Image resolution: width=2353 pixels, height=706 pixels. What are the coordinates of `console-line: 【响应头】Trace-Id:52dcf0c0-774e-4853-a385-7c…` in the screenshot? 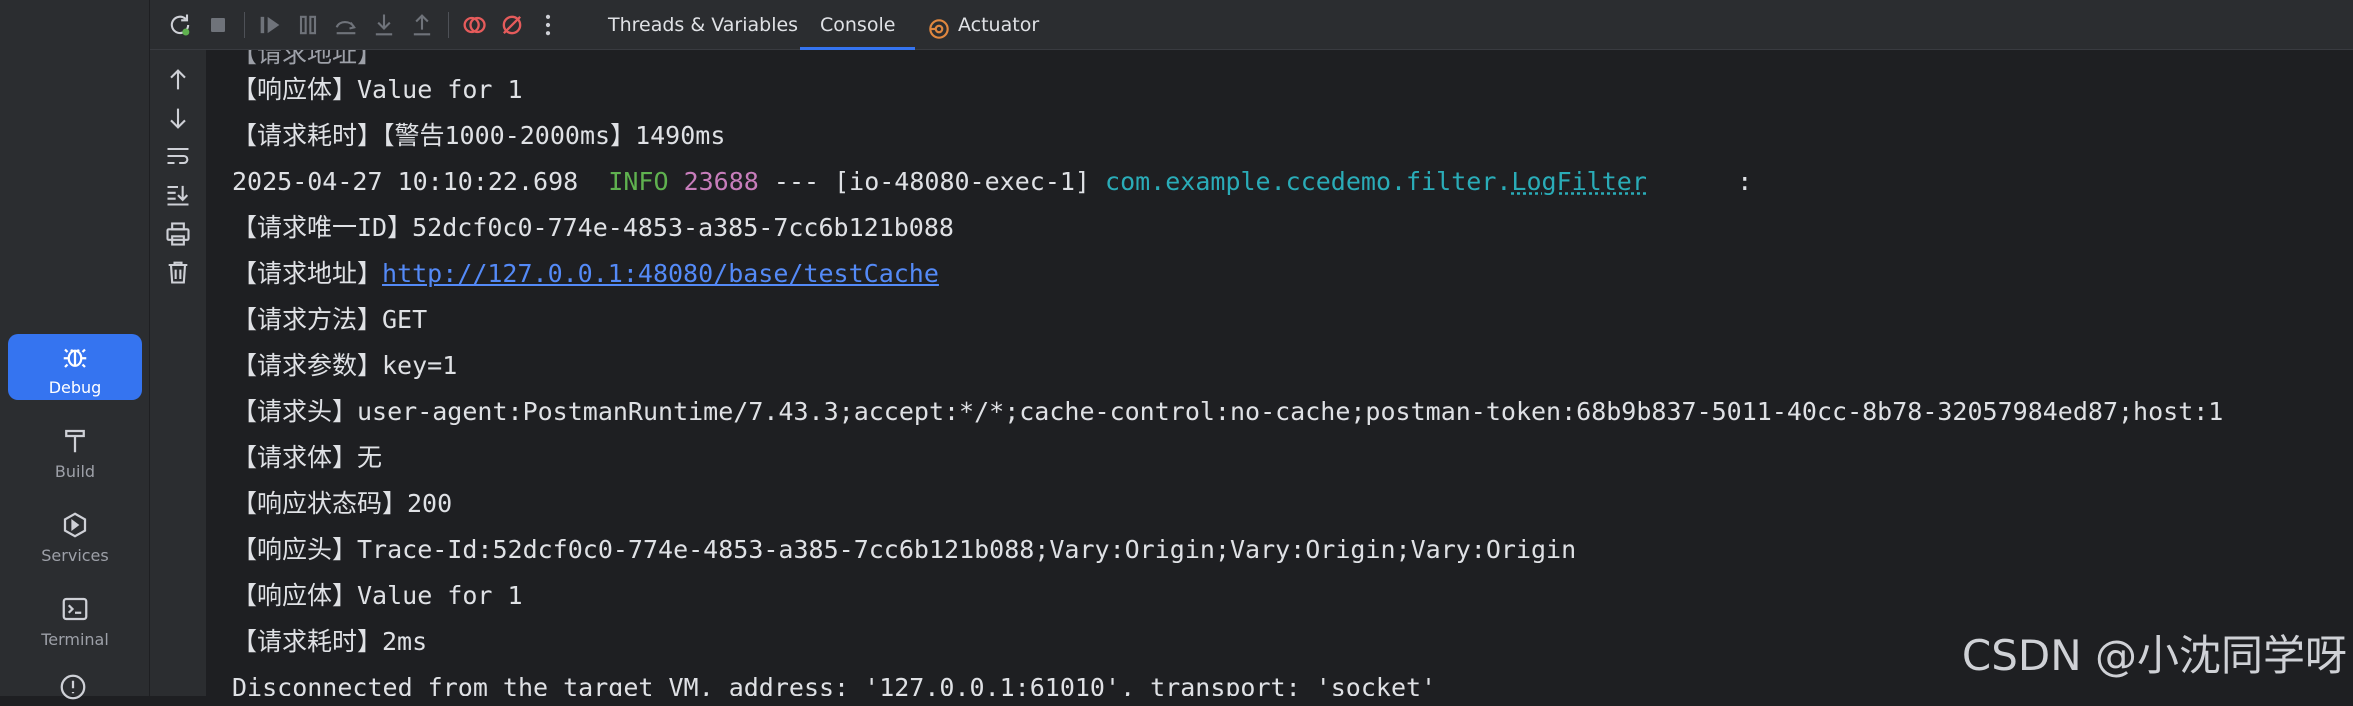 It's located at (904, 549).